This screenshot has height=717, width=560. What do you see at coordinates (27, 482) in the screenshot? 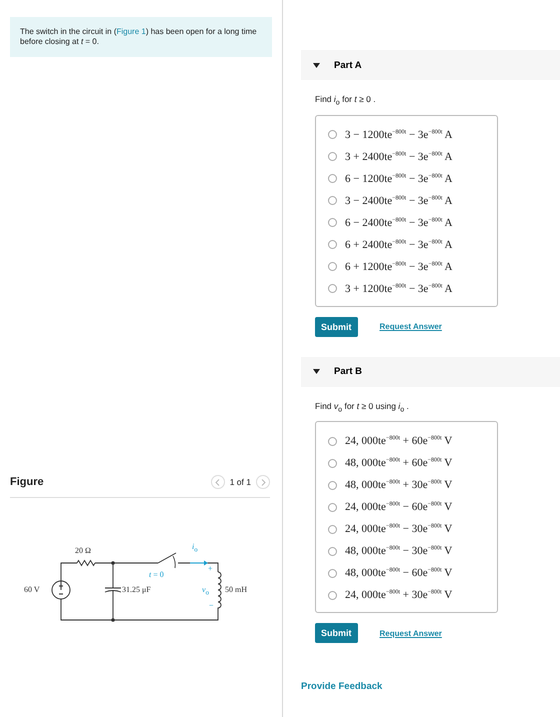
I see `figure-title: Figure` at bounding box center [27, 482].